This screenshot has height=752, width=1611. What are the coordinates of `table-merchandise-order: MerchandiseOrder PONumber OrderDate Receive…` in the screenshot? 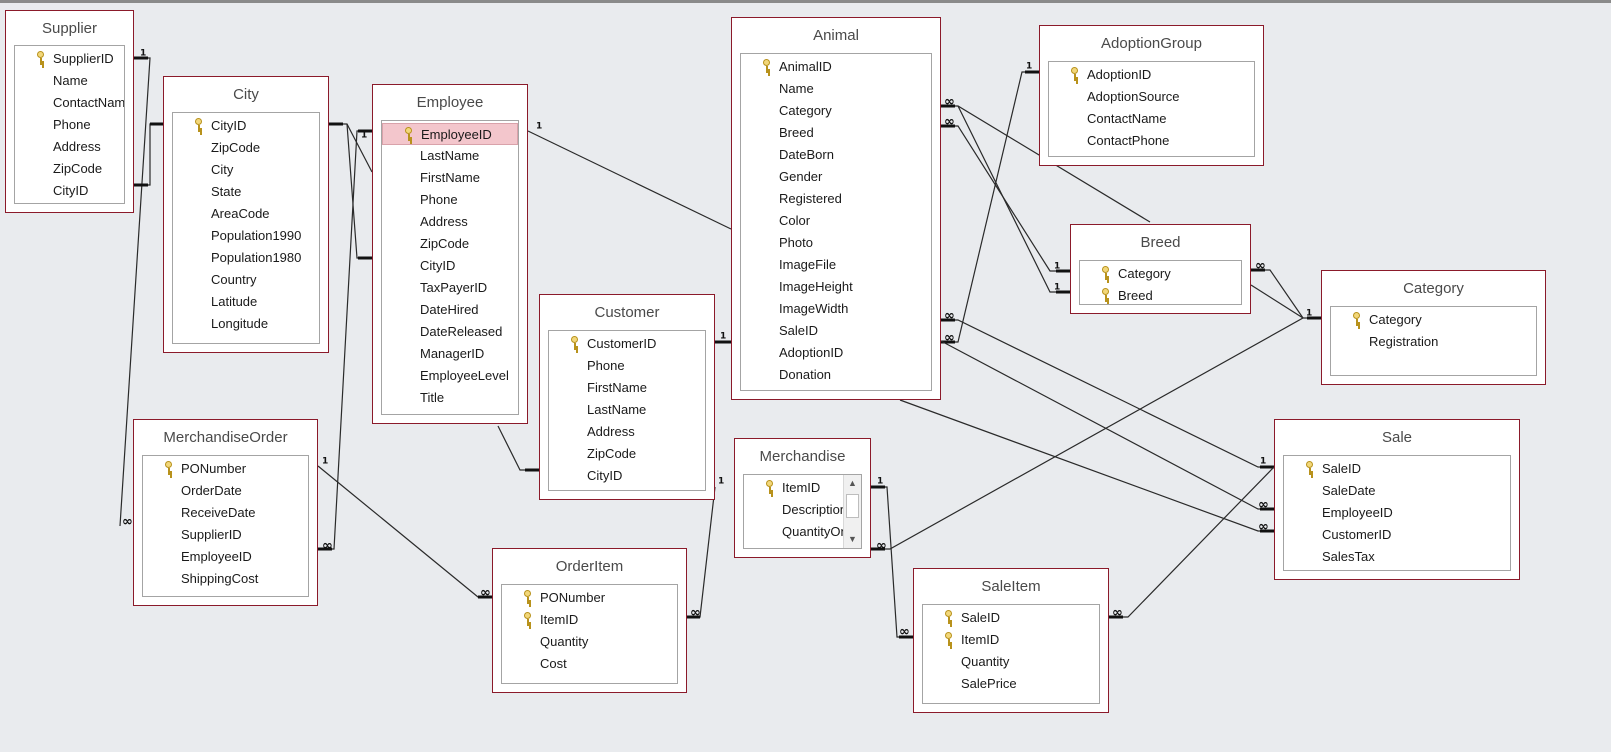 It's located at (225, 512).